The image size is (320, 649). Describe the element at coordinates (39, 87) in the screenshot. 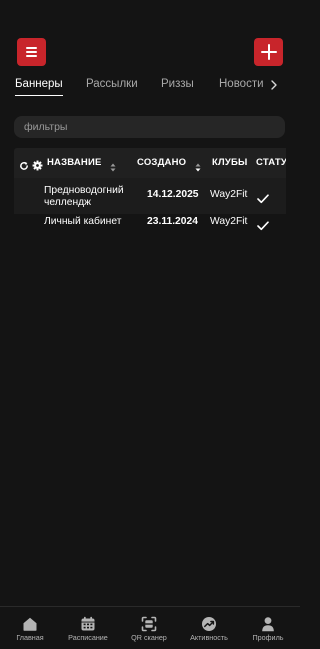

I see `tab-banners: Баннеры` at that location.